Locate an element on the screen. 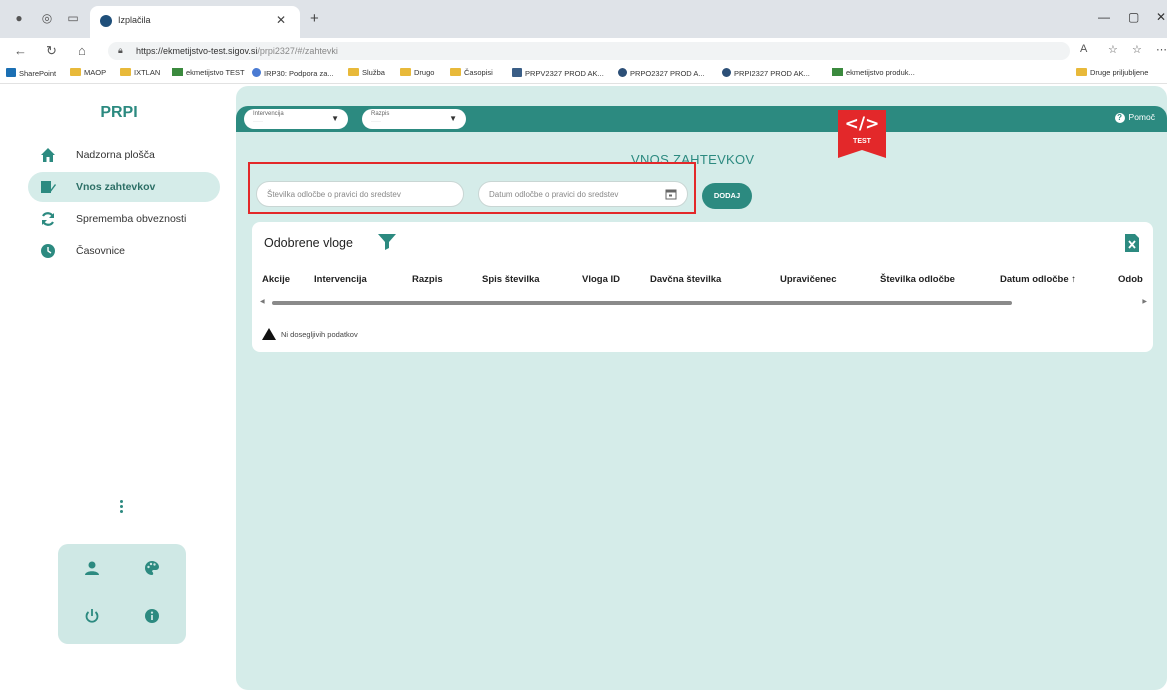  horizontal-scrollbar: ◀ ▶ is located at coordinates (703, 303).